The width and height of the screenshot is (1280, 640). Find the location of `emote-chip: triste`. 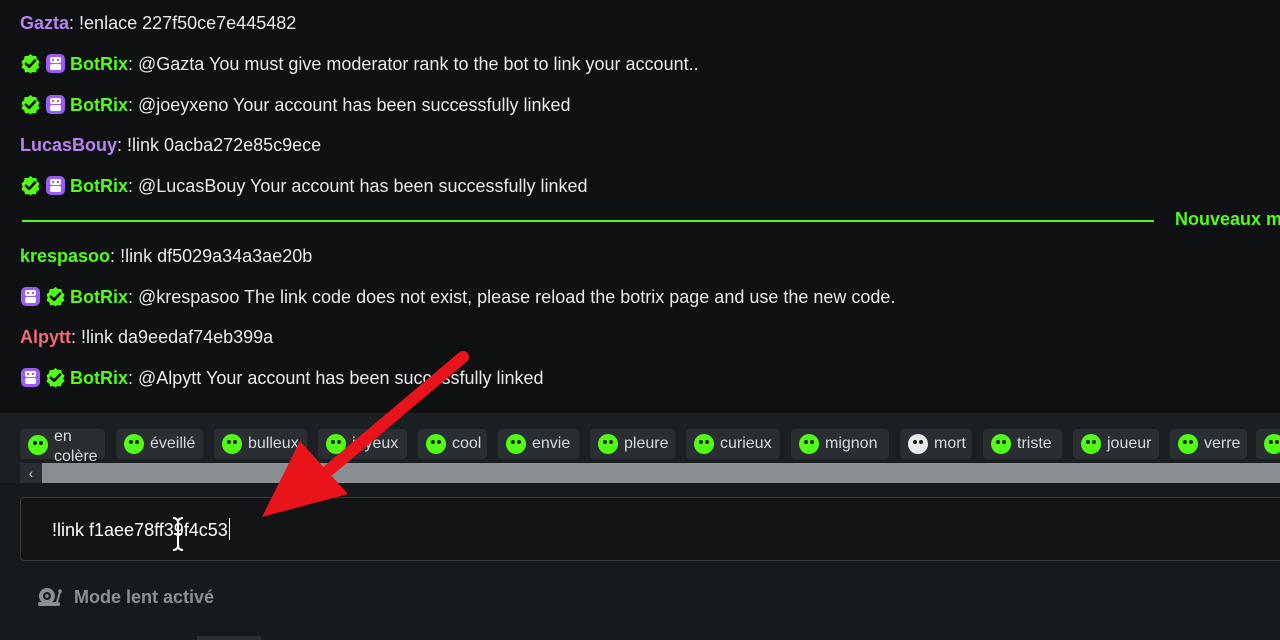

emote-chip: triste is located at coordinates (1022, 444).